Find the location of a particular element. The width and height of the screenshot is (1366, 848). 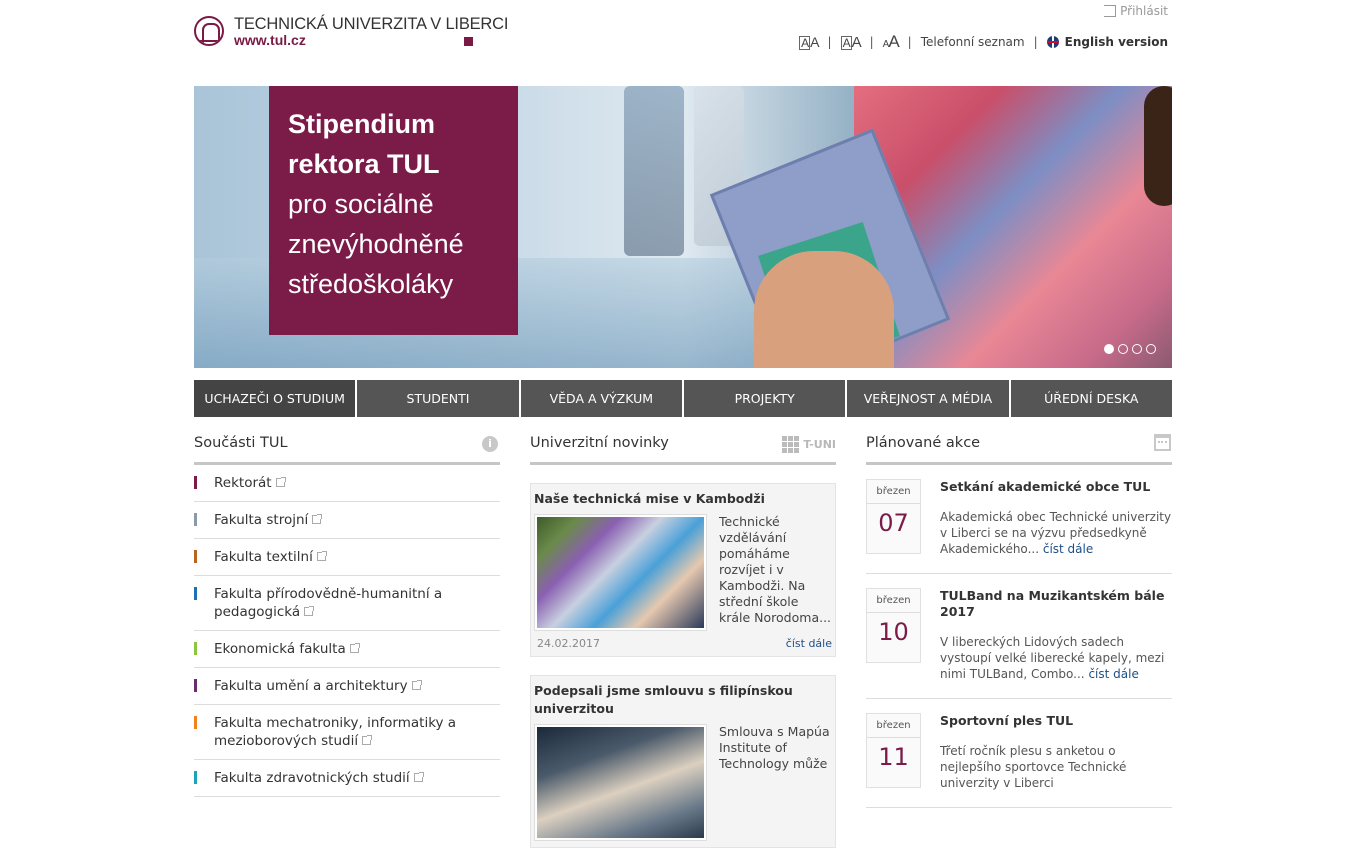

faculty-label: Fakulta strojní is located at coordinates (261, 520).